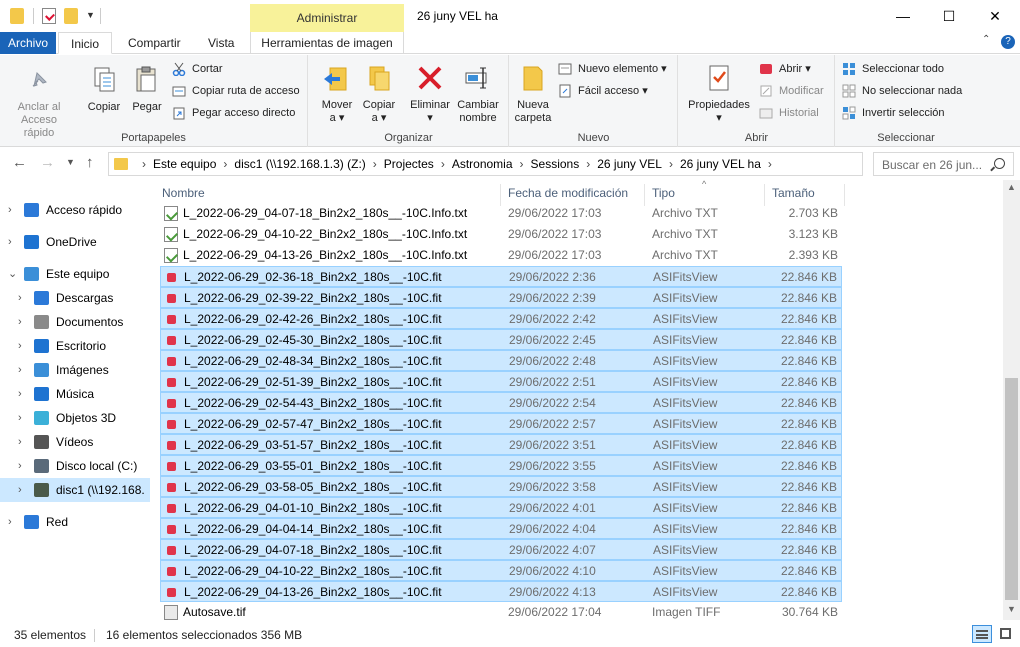 The height and width of the screenshot is (647, 1020). What do you see at coordinates (629, 164) in the screenshot?
I see `breadcrumb-item: 26 juny VEL` at bounding box center [629, 164].